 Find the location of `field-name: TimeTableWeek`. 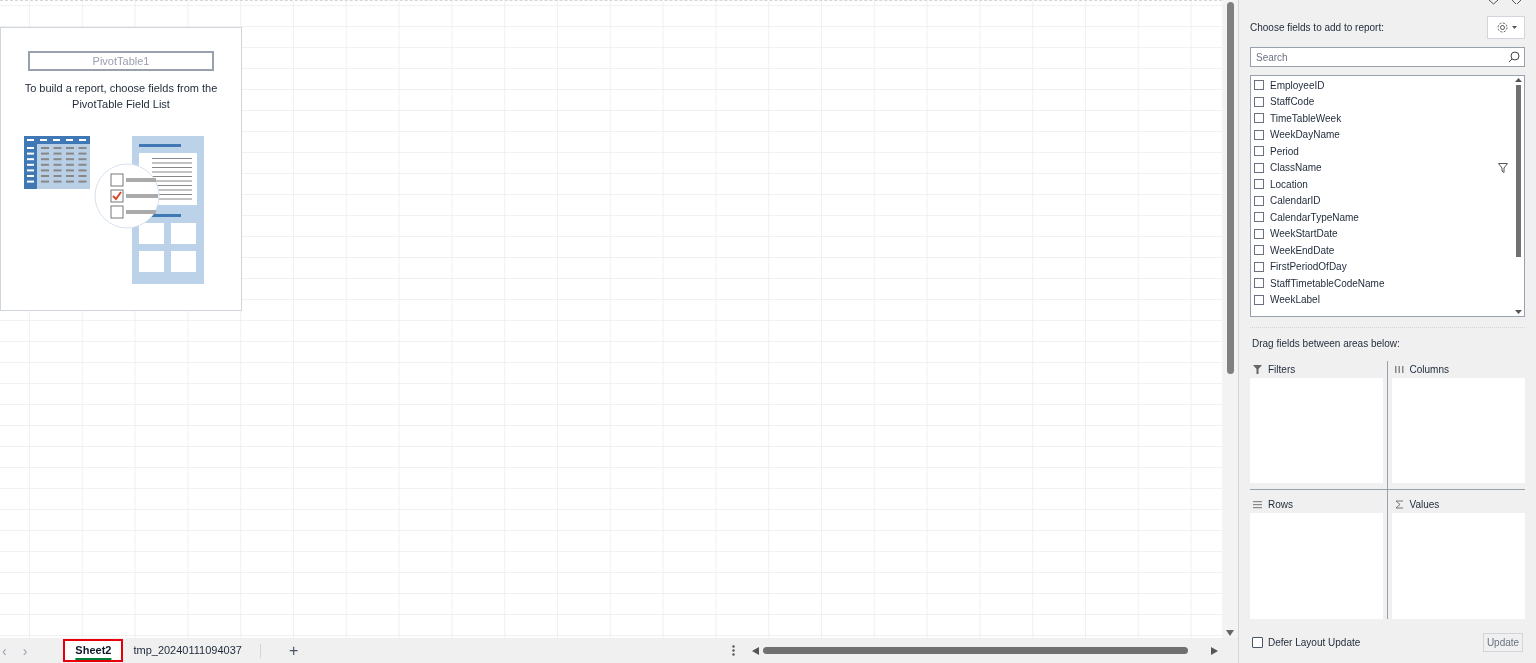

field-name: TimeTableWeek is located at coordinates (1389, 118).